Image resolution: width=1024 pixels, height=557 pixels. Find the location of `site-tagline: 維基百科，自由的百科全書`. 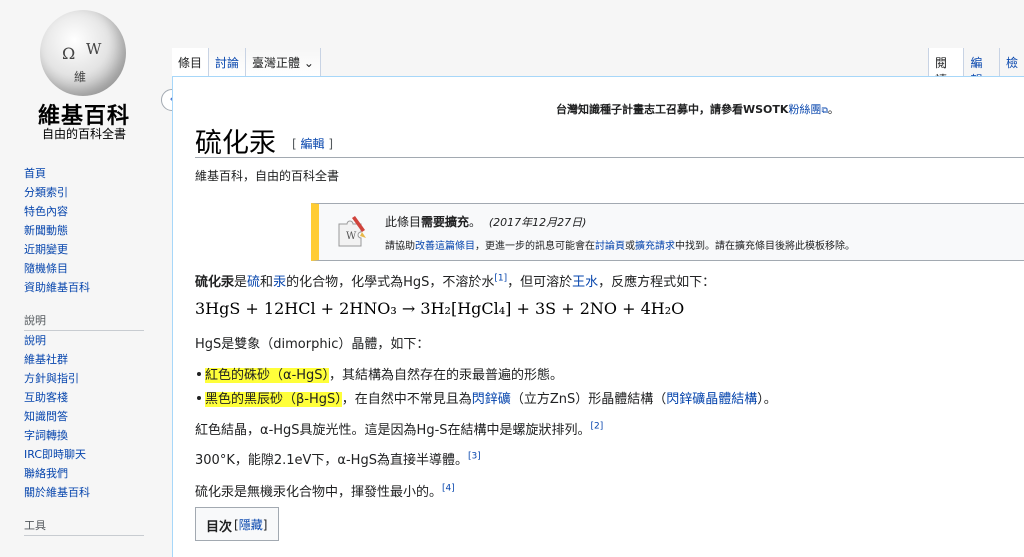

site-tagline: 維基百科，自由的百科全書 is located at coordinates (267, 176).